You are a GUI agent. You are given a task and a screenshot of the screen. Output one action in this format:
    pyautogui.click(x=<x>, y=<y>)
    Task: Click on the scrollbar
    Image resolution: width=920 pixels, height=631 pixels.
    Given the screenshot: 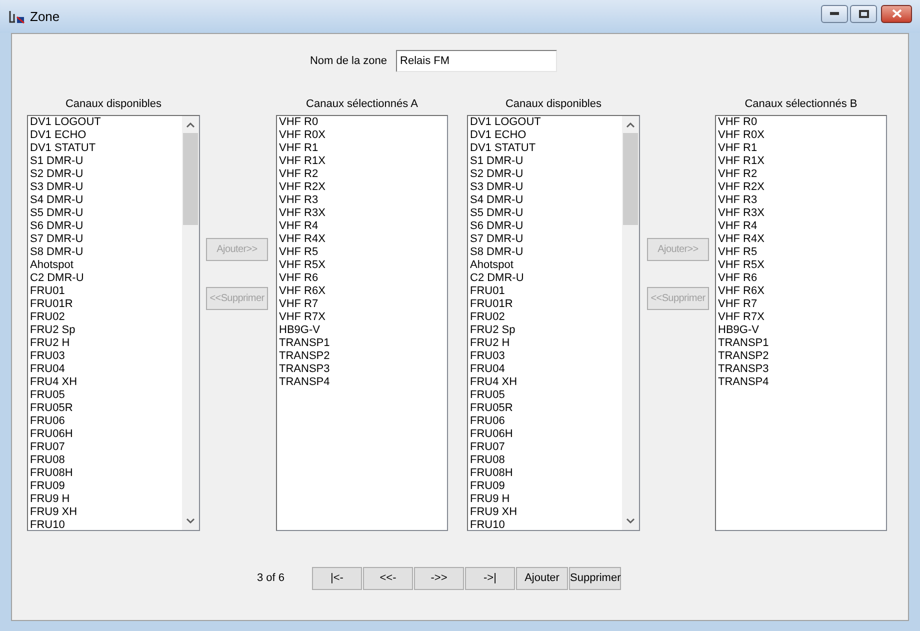 What is the action you would take?
    pyautogui.click(x=190, y=323)
    